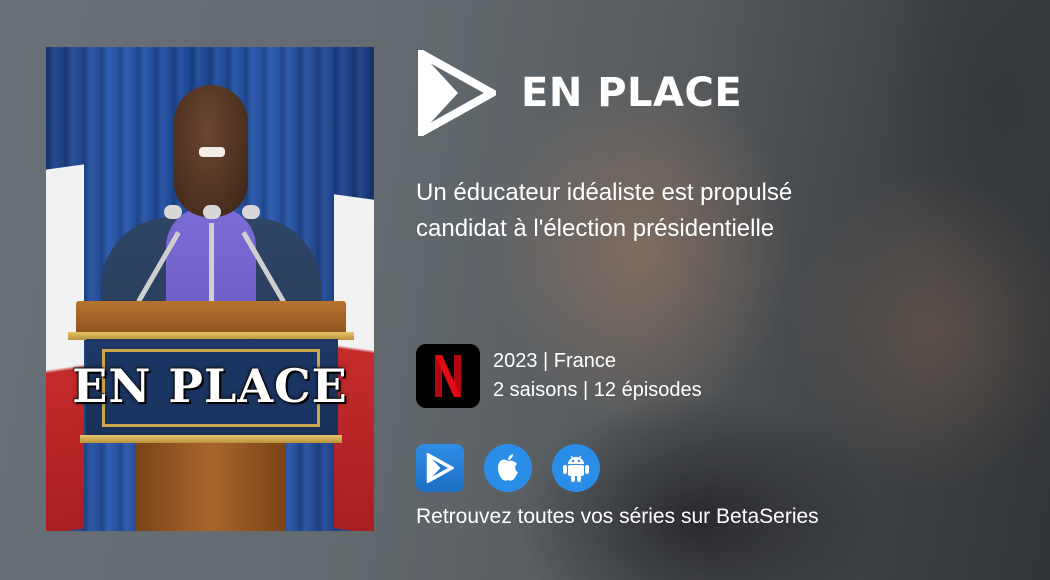 Image resolution: width=1050 pixels, height=580 pixels. What do you see at coordinates (597, 390) in the screenshot?
I see `seasons-episodes: 2 saisons | 12 épisodes` at bounding box center [597, 390].